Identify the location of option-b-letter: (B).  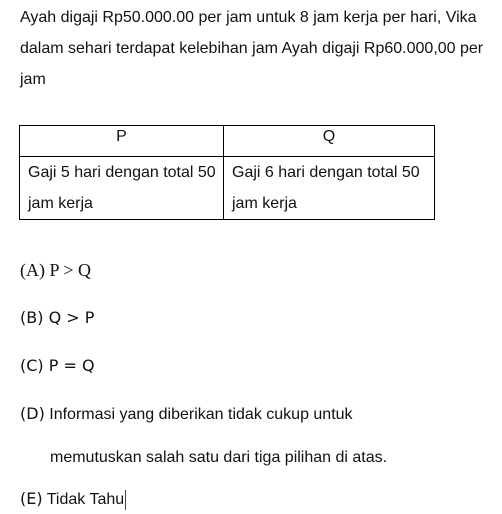
(32, 317).